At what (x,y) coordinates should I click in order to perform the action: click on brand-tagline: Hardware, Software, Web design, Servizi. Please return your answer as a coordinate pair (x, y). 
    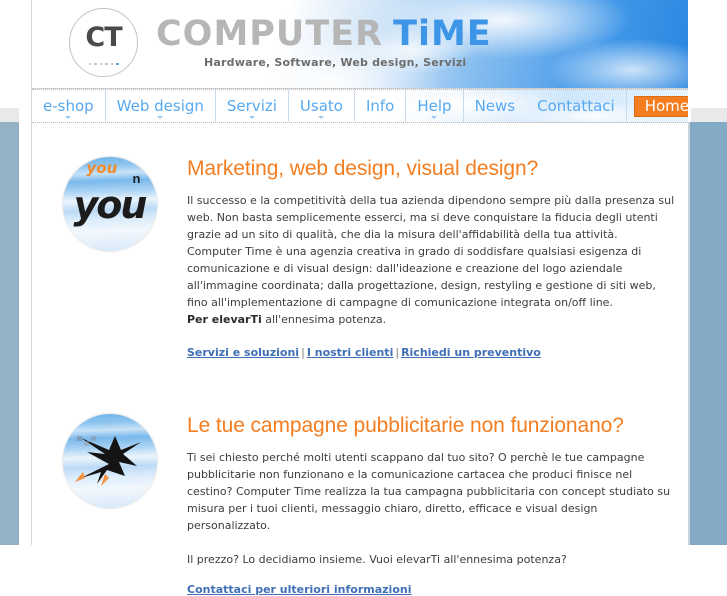
    Looking at the image, I should click on (335, 62).